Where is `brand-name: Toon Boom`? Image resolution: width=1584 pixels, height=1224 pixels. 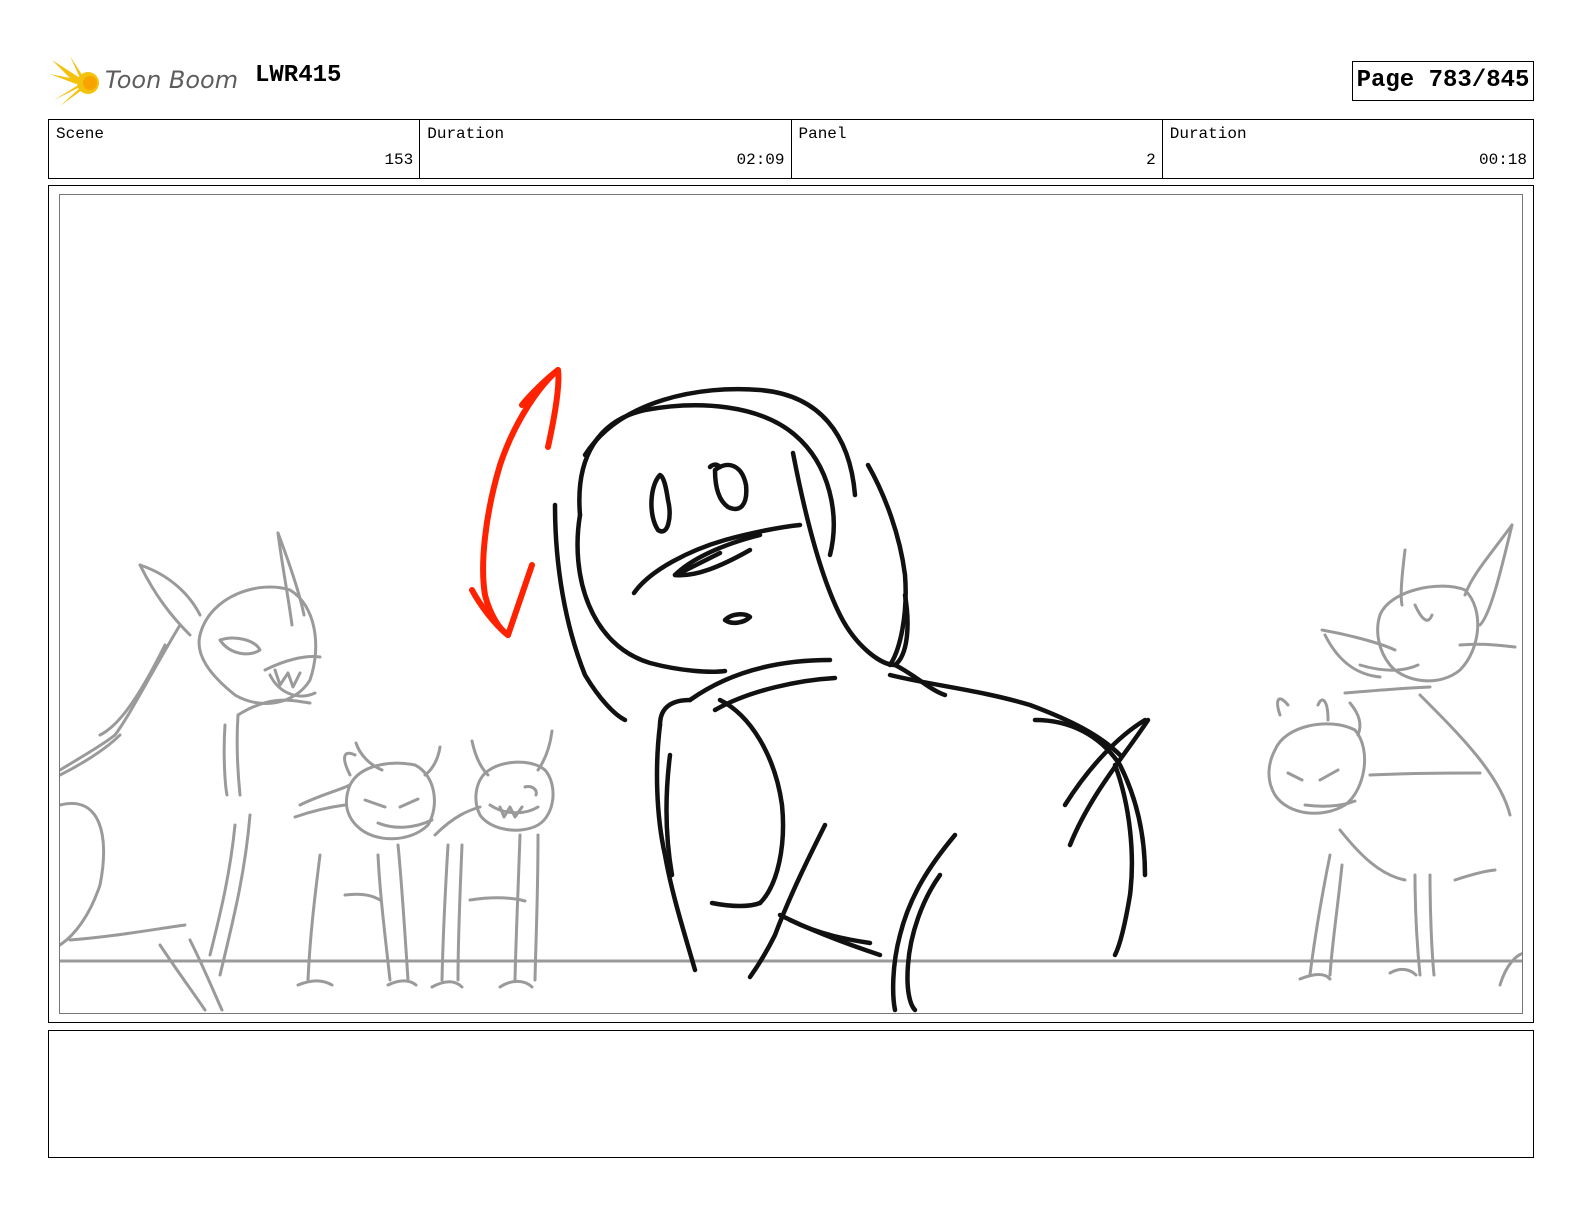 brand-name: Toon Boom is located at coordinates (172, 80).